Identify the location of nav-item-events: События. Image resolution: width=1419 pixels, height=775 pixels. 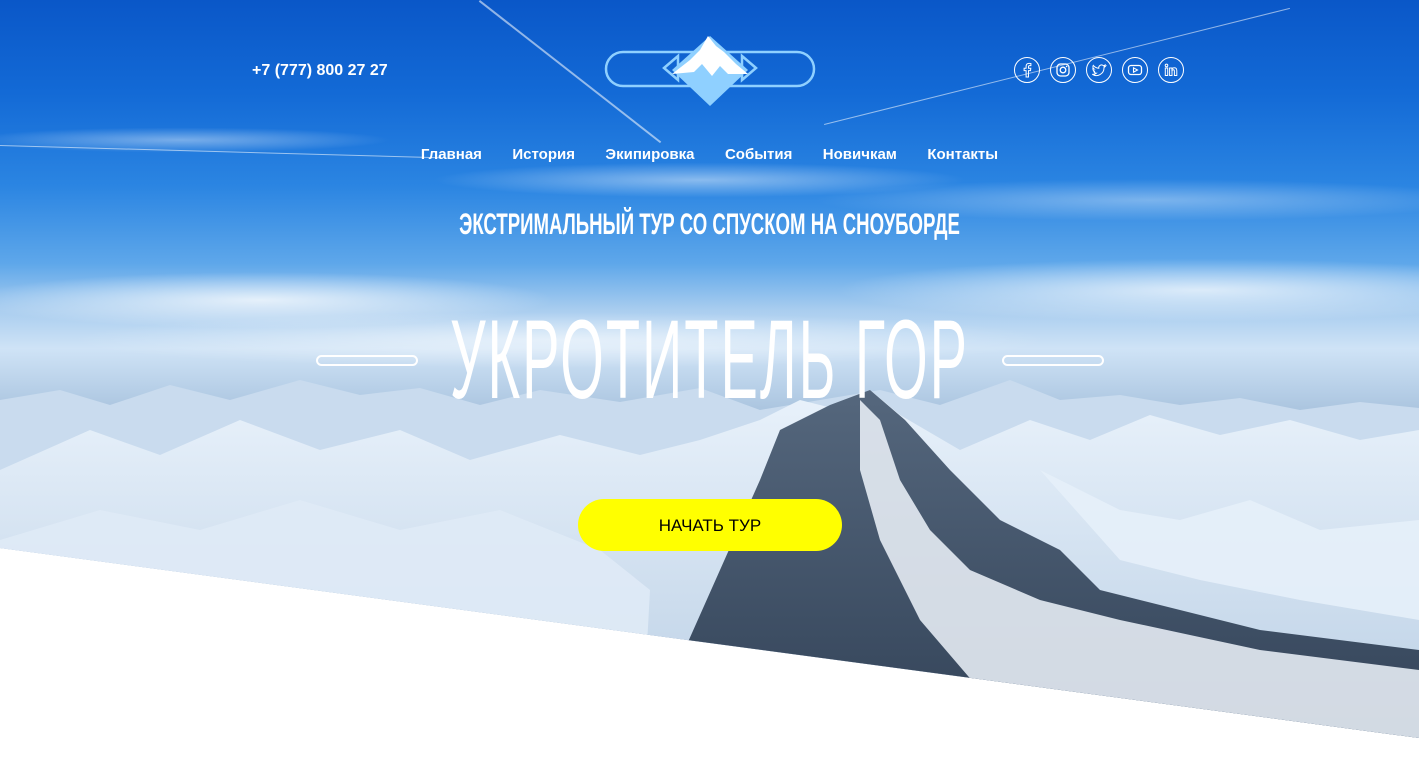
(758, 154).